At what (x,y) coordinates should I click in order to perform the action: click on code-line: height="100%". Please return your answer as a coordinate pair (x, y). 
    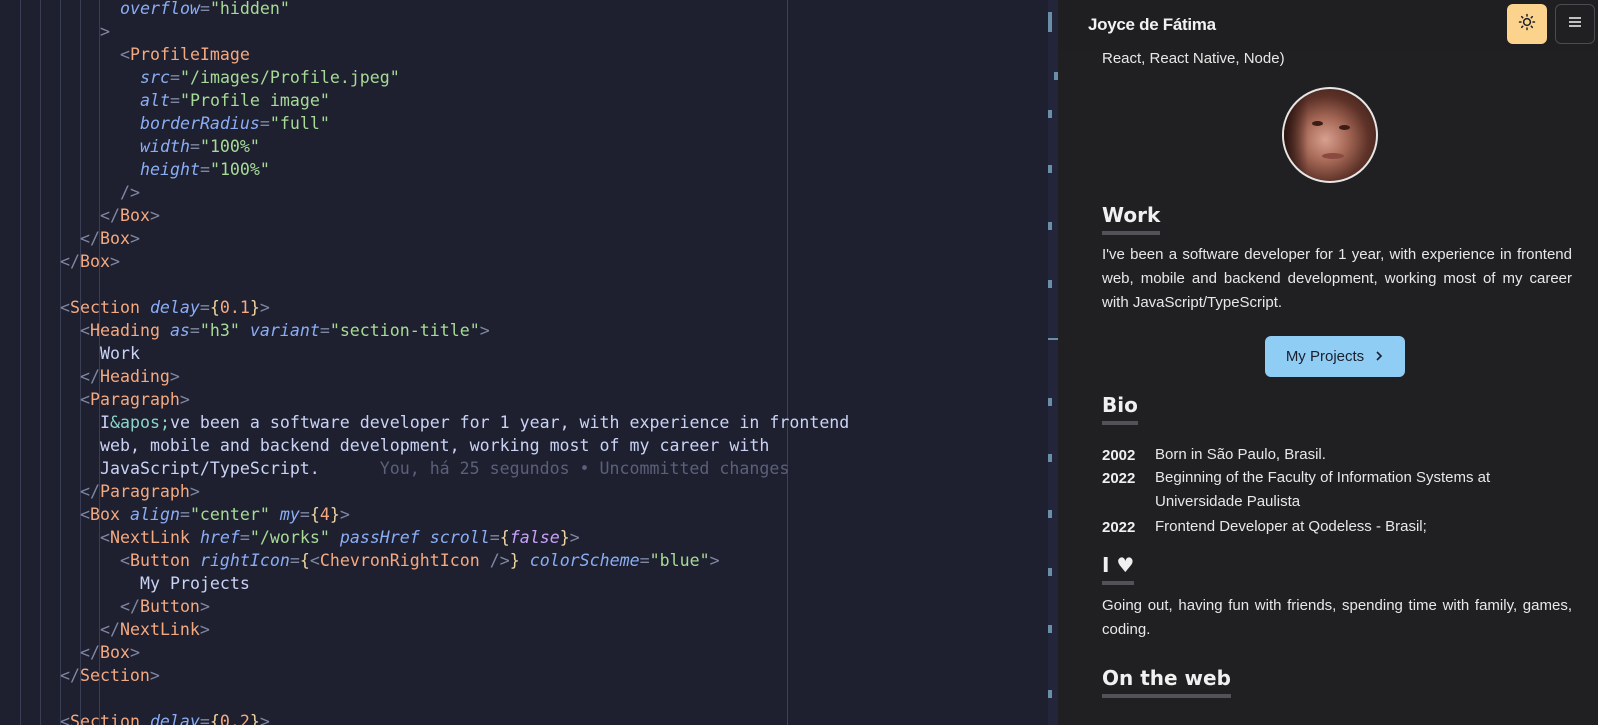
    Looking at the image, I should click on (205, 169).